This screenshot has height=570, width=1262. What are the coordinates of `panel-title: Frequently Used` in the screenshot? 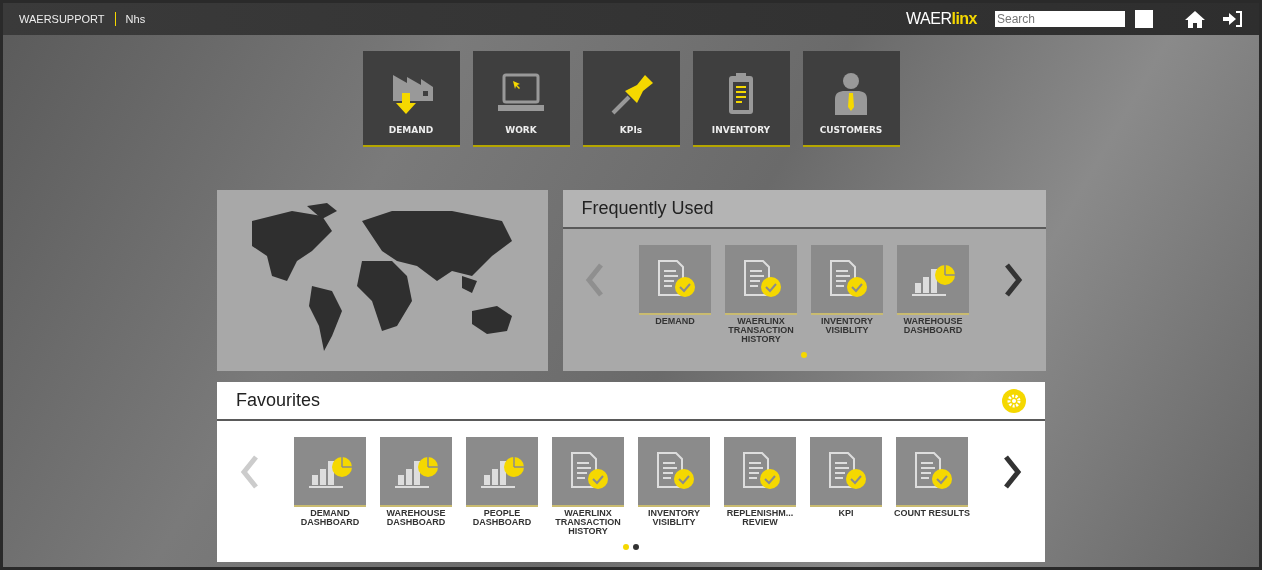 It's located at (647, 208).